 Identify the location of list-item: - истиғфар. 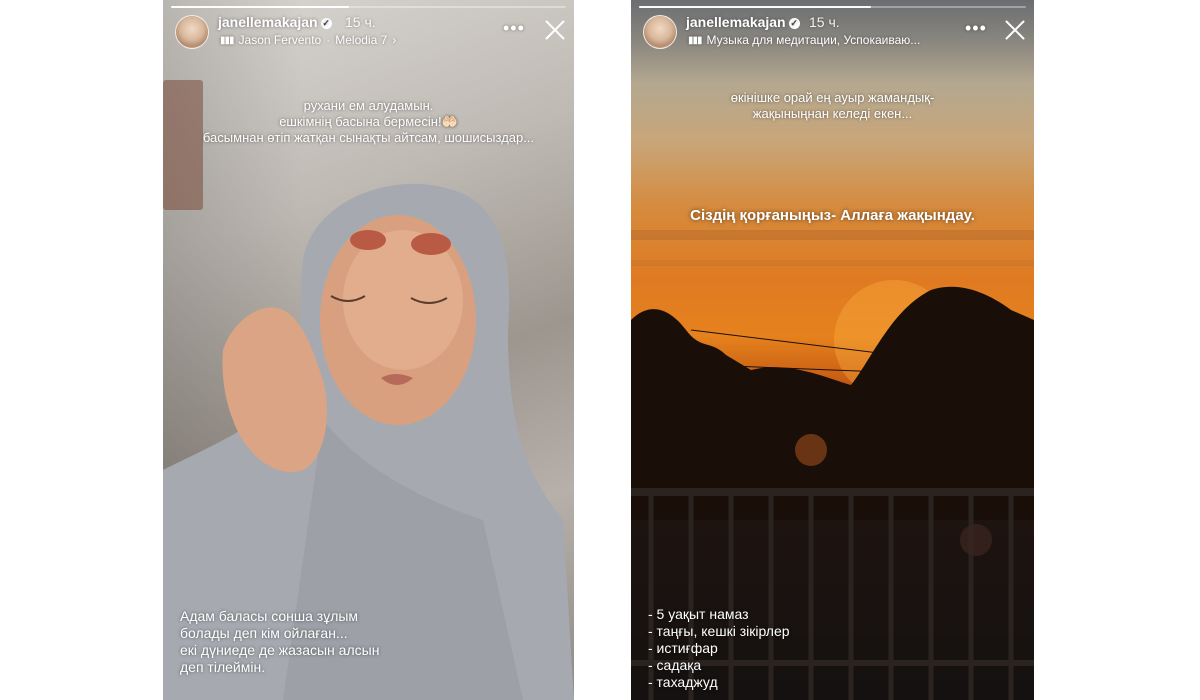
(683, 648).